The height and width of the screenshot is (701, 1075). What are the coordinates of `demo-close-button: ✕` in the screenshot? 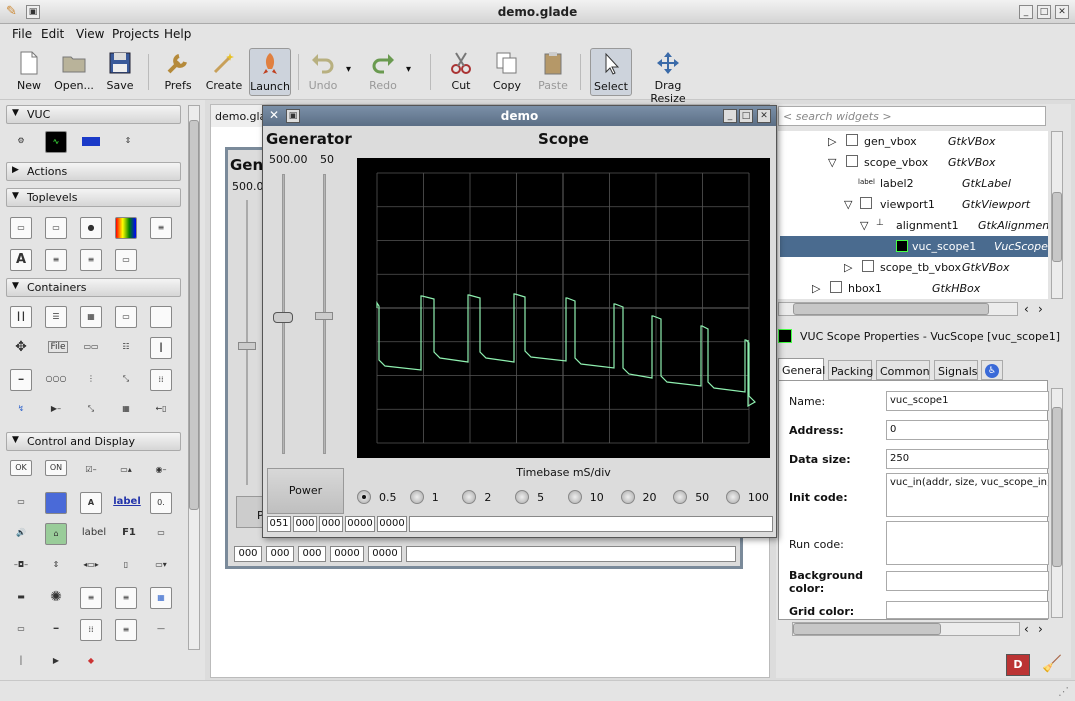 It's located at (764, 116).